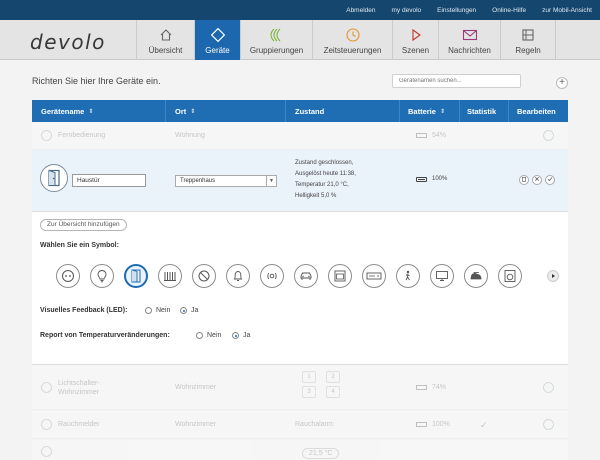 This screenshot has width=600, height=460. Describe the element at coordinates (276, 50) in the screenshot. I see `tab-label: Gruppierungen` at that location.